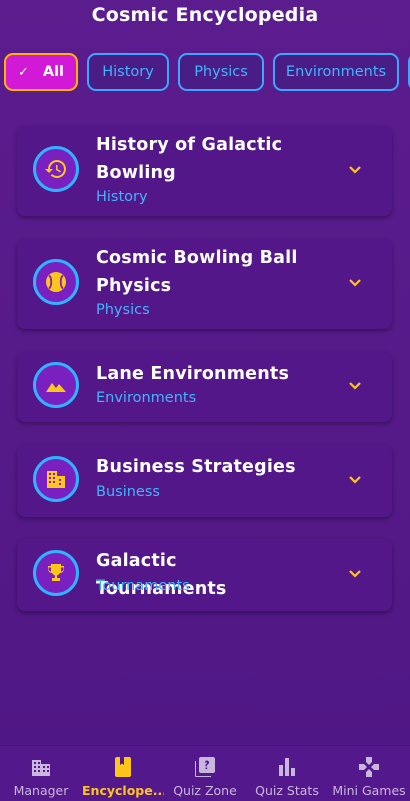 The image size is (410, 801). I want to click on card-category: Business, so click(128, 492).